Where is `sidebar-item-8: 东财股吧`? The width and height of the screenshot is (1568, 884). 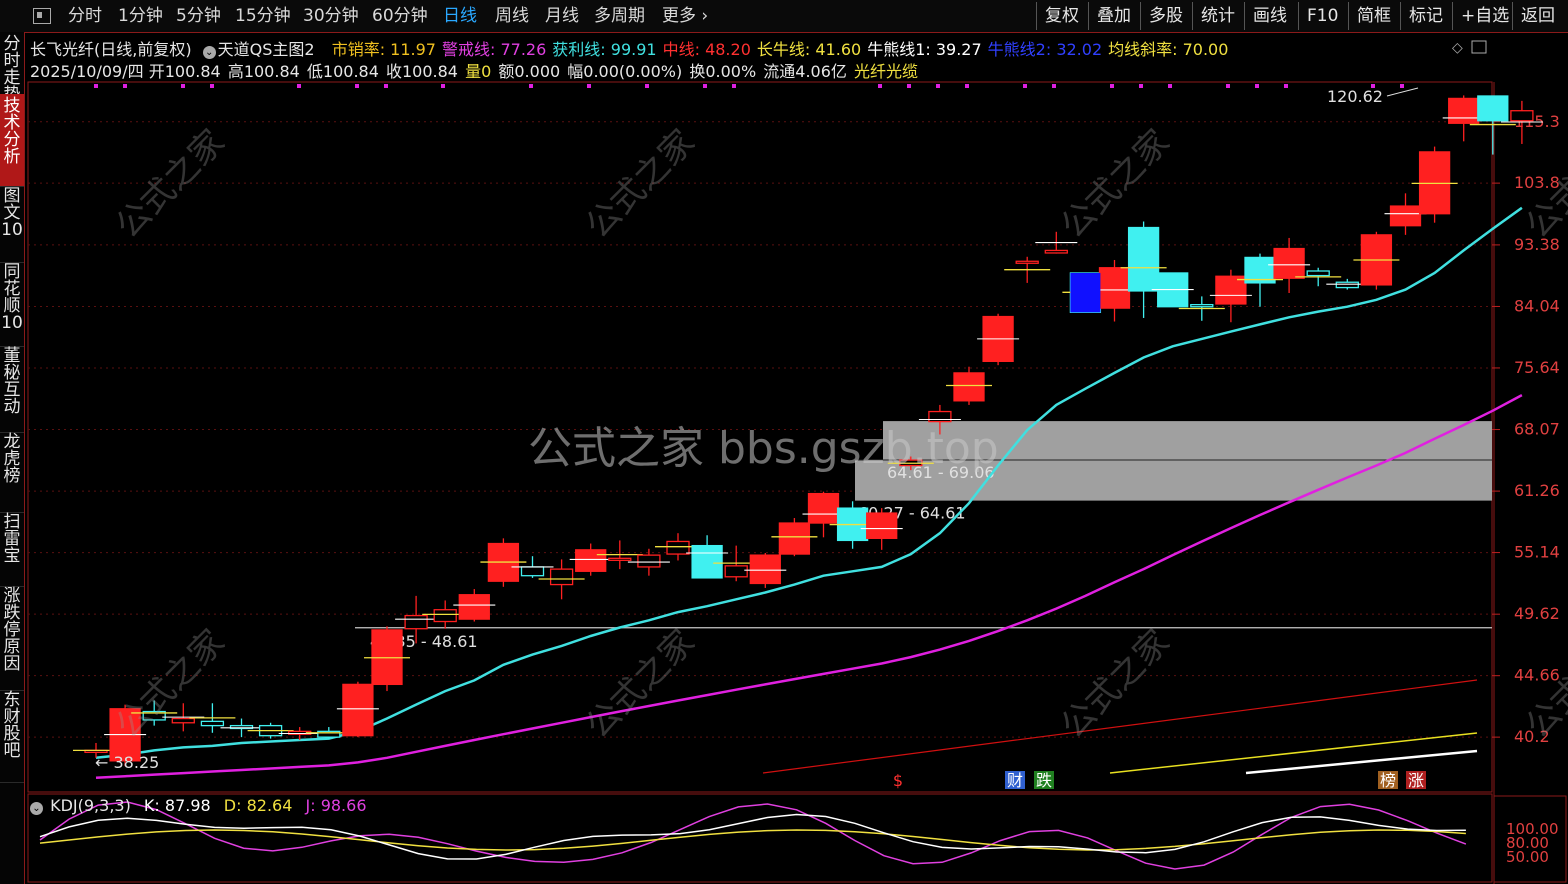 sidebar-item-8: 东财股吧 is located at coordinates (12, 735).